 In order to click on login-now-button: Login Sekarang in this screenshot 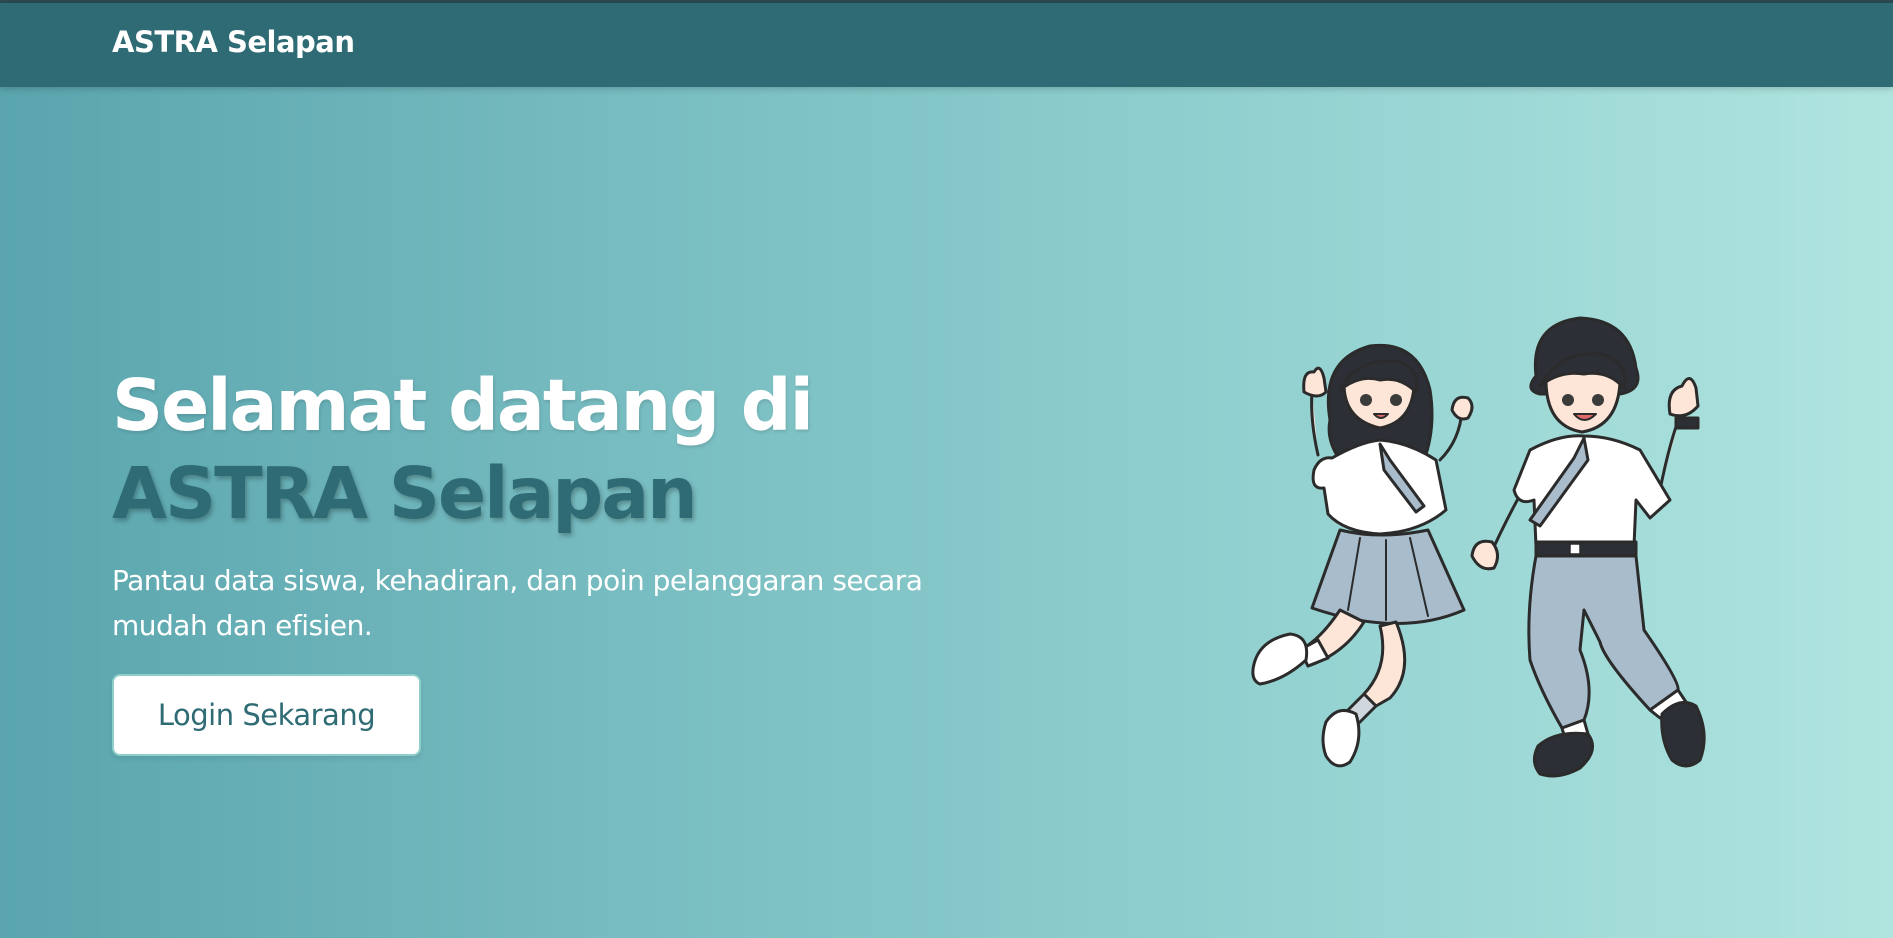, I will do `click(266, 715)`.